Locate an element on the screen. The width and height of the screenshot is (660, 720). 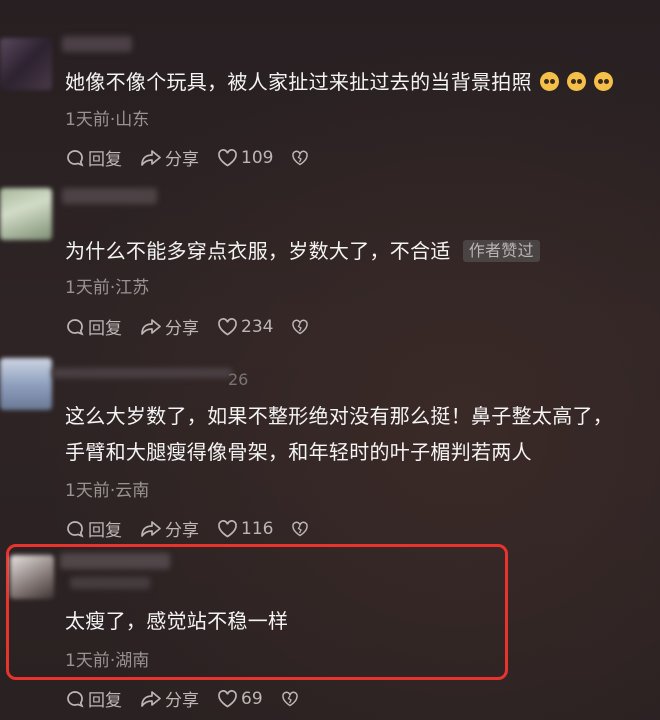
like-button: 109 is located at coordinates (245, 158).